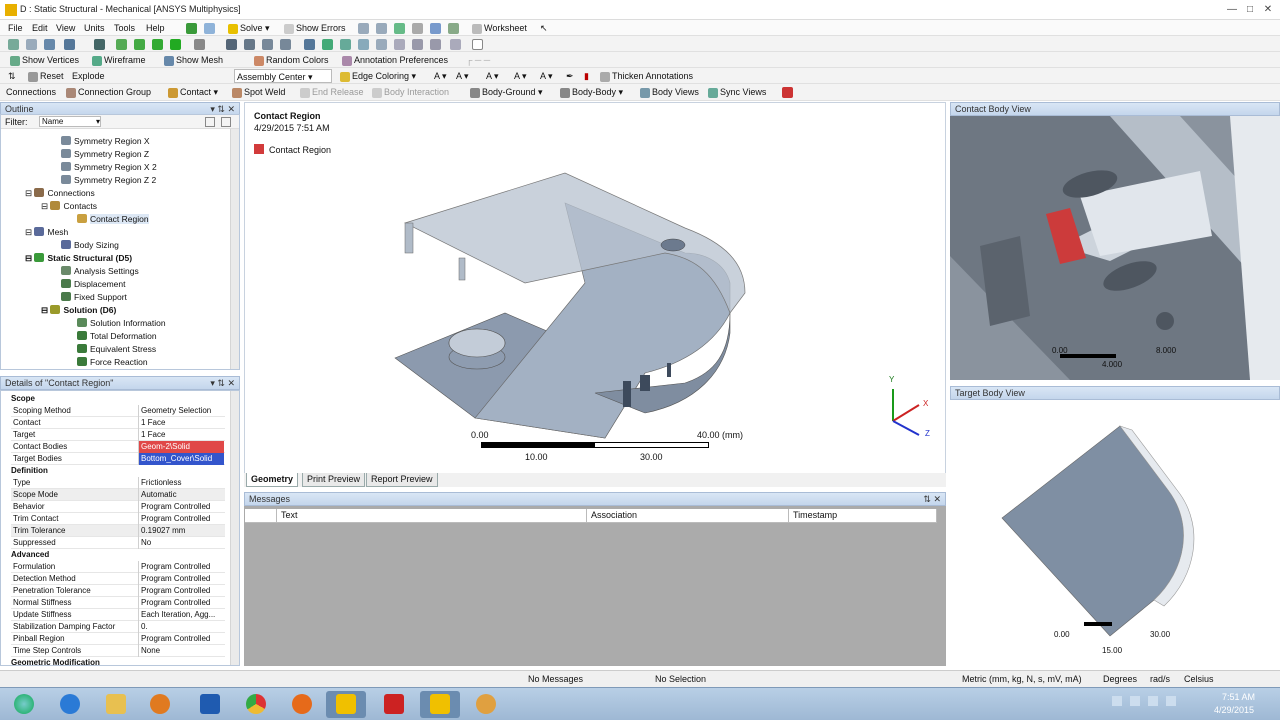 The image size is (1280, 720). Describe the element at coordinates (94, 28) in the screenshot. I see `menu-units: Units` at that location.